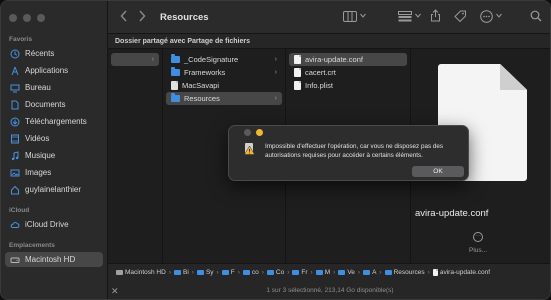 Image resolution: width=551 pixels, height=300 pixels. Describe the element at coordinates (54, 224) in the screenshot. I see `sidebar-item-icloud-drive: iCloud Drive` at that location.